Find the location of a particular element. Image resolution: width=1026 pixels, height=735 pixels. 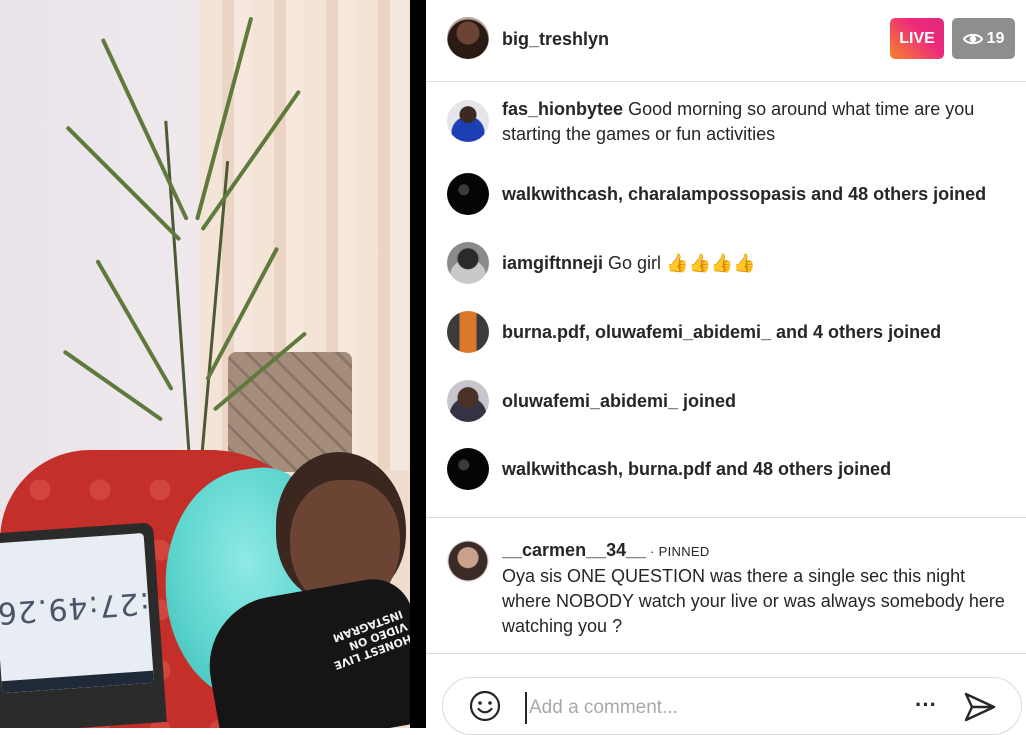

eye-icon is located at coordinates (972, 38).